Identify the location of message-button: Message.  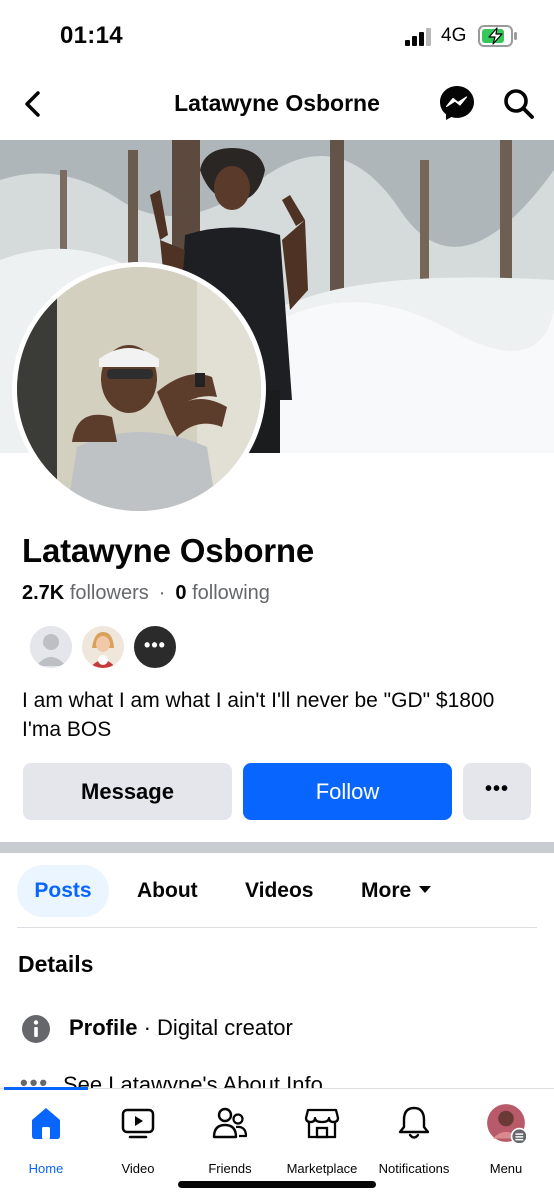
(127, 791).